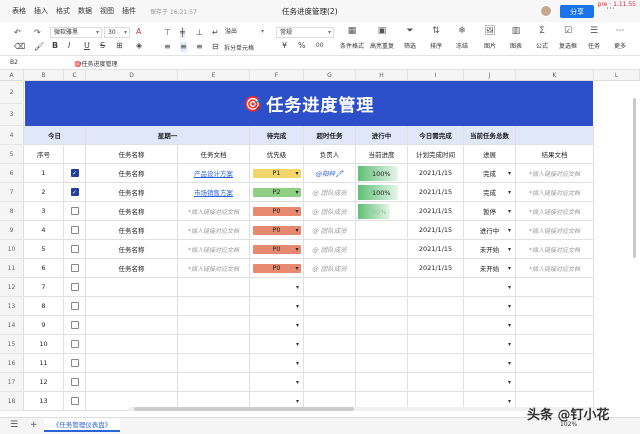  I want to click on row-header: 6, so click(12, 173).